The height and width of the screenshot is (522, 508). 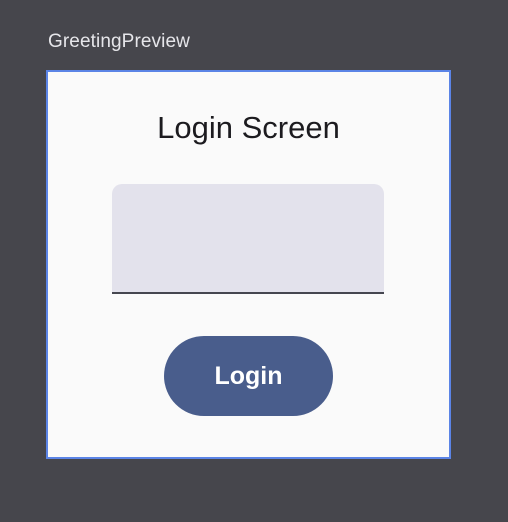 I want to click on login-text-field, so click(x=248, y=239).